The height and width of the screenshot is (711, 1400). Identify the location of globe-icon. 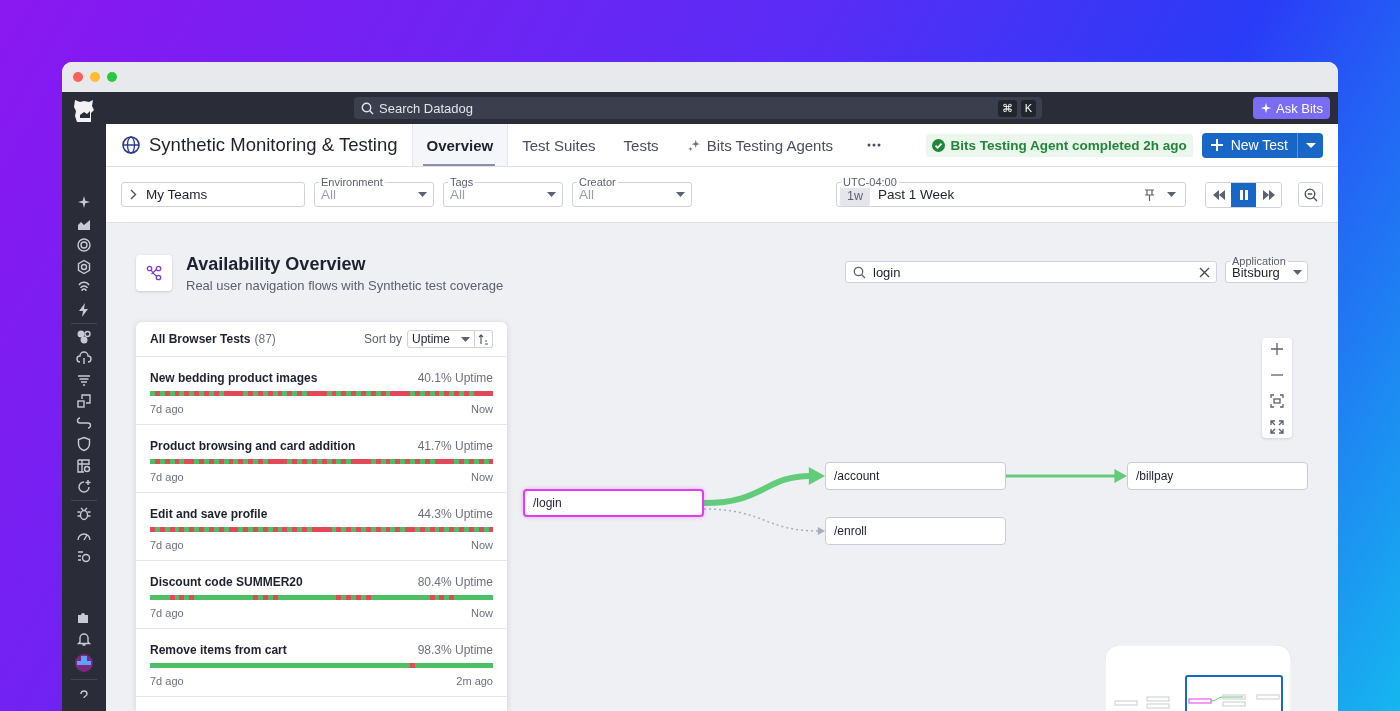
(131, 145).